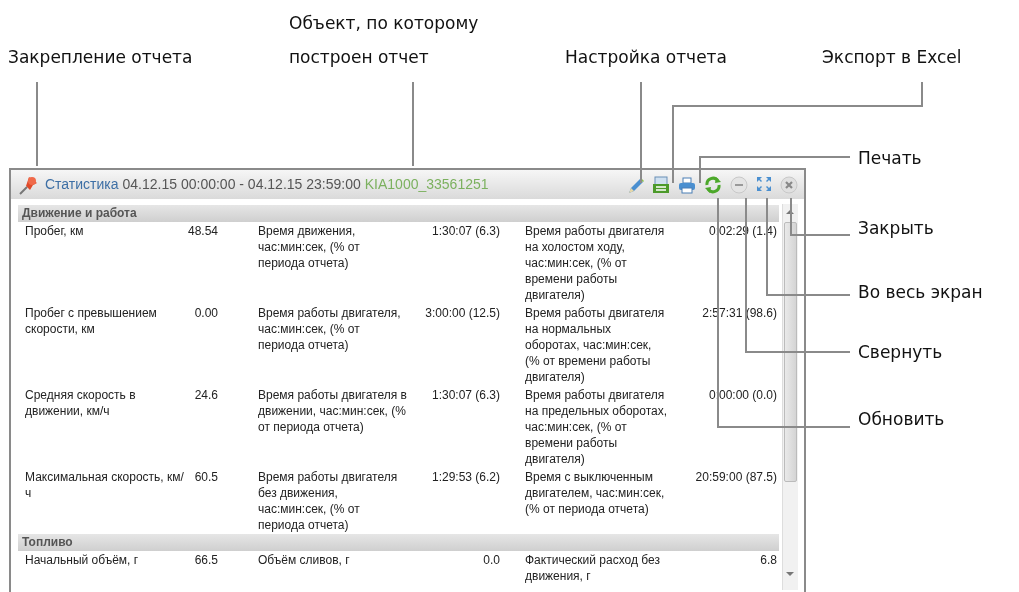  Describe the element at coordinates (900, 352) in the screenshot. I see `callout-label: Свернуть` at that location.